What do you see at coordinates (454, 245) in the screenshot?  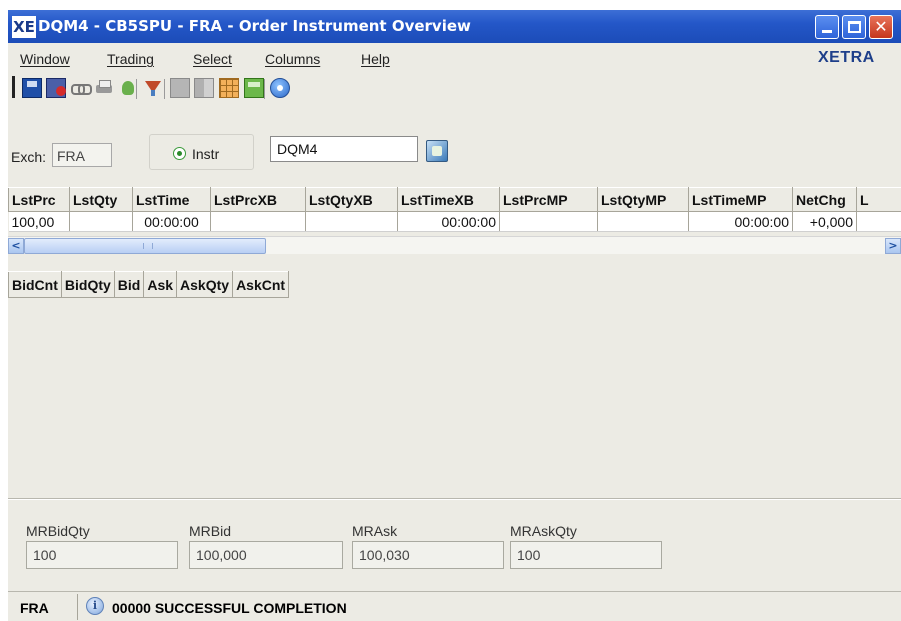 I see `horizontal-scrollbar: < >` at bounding box center [454, 245].